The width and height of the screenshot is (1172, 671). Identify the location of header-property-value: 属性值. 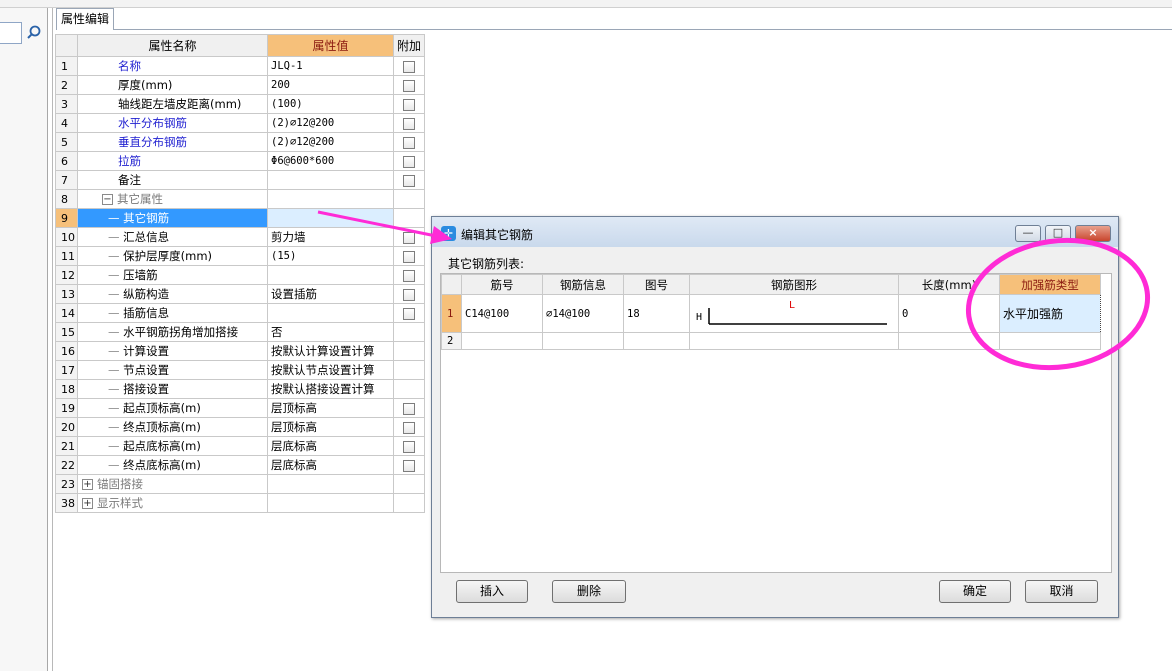
(330, 45).